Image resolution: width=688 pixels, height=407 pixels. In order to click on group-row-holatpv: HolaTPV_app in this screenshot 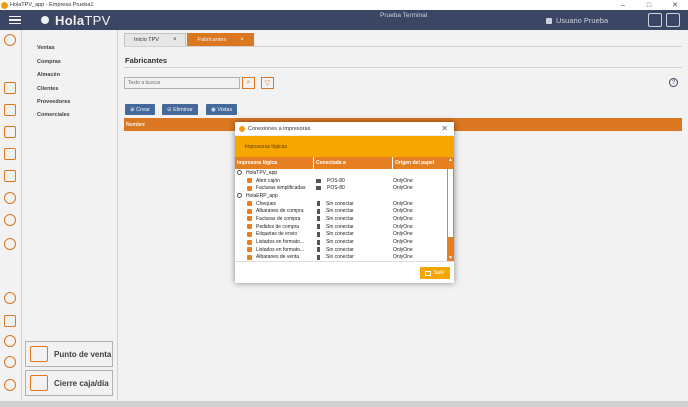, I will do `click(341, 173)`.